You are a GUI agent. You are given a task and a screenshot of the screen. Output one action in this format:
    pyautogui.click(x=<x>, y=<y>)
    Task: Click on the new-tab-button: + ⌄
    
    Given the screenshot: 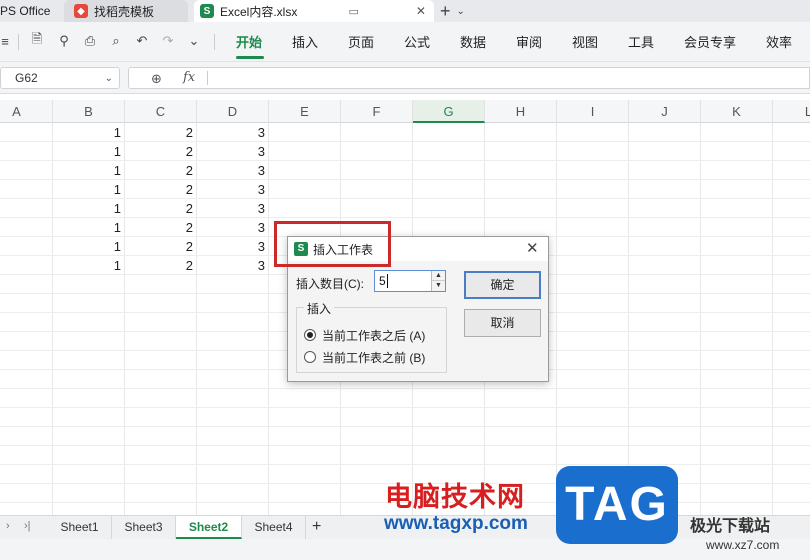 What is the action you would take?
    pyautogui.click(x=452, y=11)
    